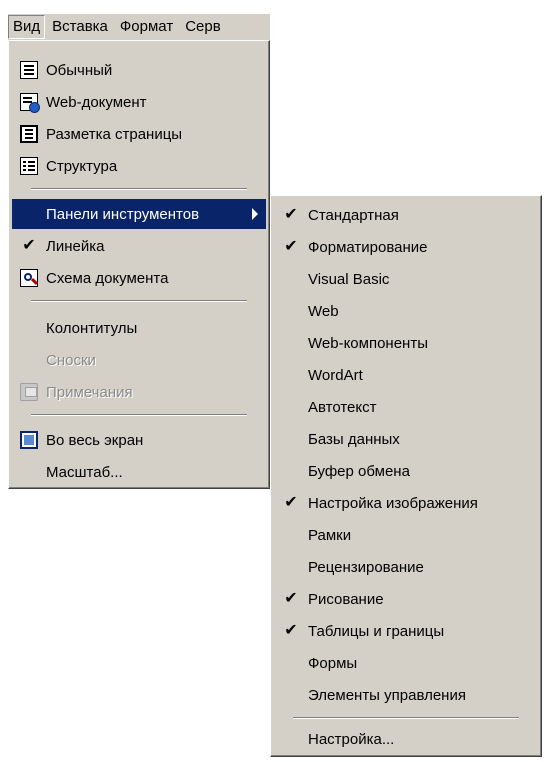 This screenshot has height=762, width=552. What do you see at coordinates (89, 392) in the screenshot?
I see `menu-item-label: Примечания` at bounding box center [89, 392].